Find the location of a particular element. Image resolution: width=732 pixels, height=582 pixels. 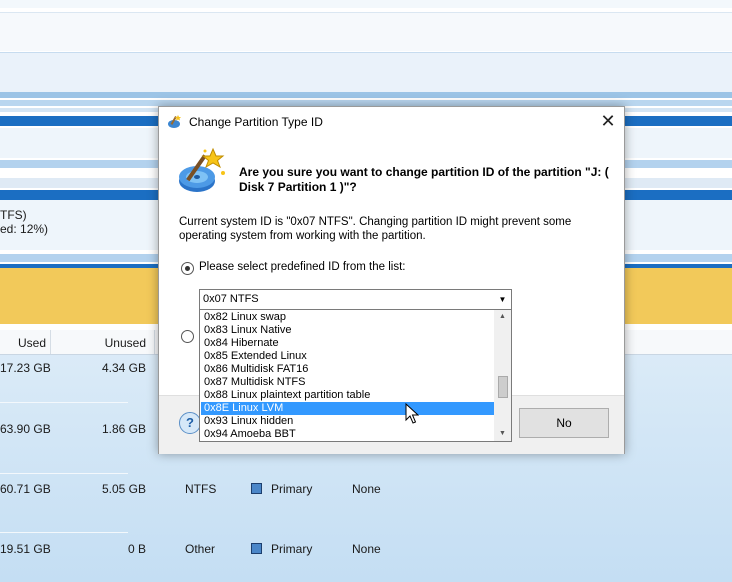

dialog-title: Change Partition Type ID is located at coordinates (256, 122).